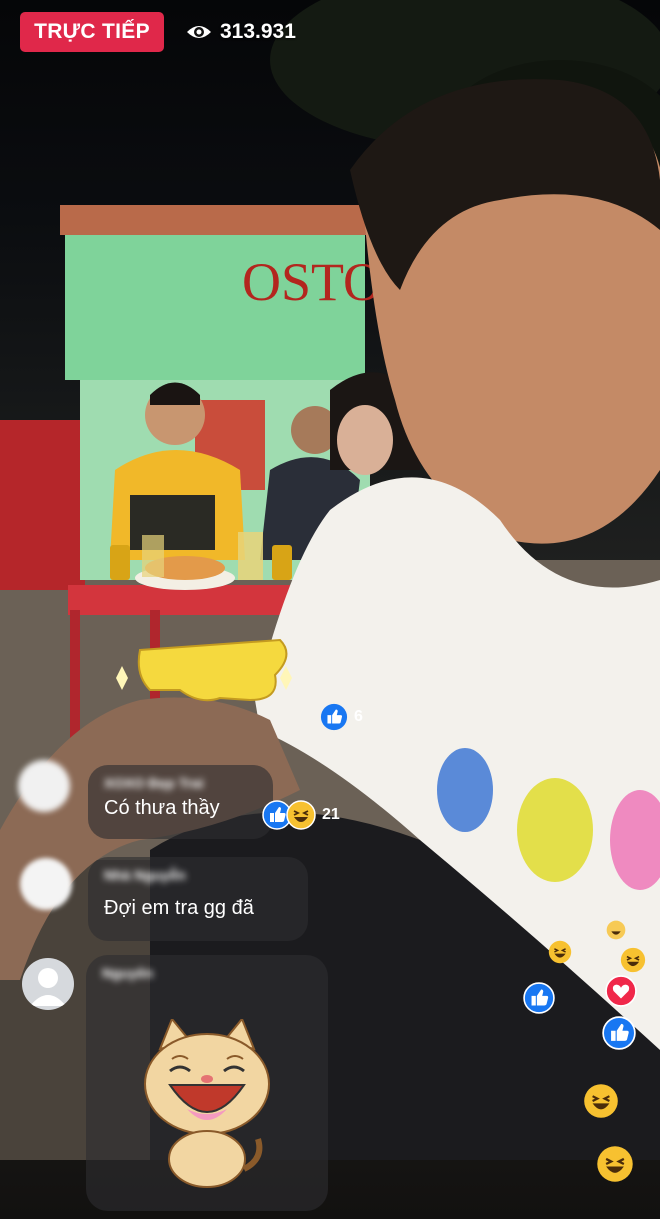  I want to click on viewer-count: 313.931, so click(241, 32).